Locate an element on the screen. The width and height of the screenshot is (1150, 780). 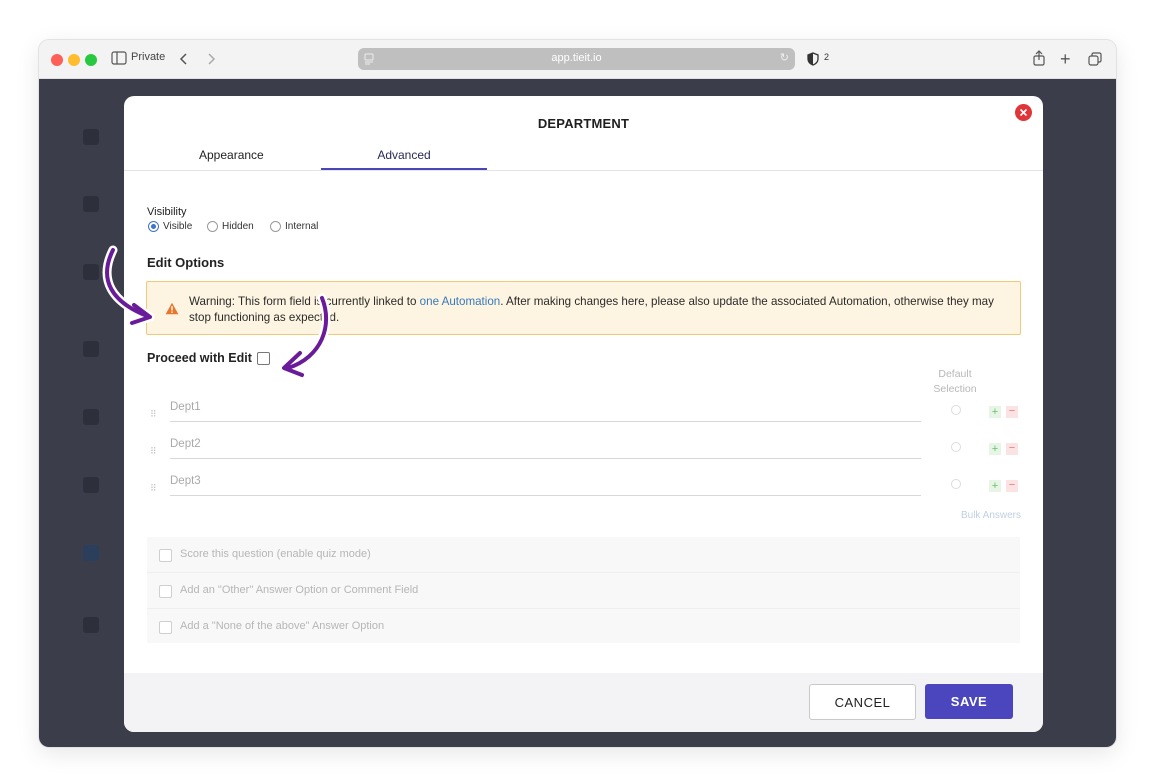
close-window-button is located at coordinates (57, 60).